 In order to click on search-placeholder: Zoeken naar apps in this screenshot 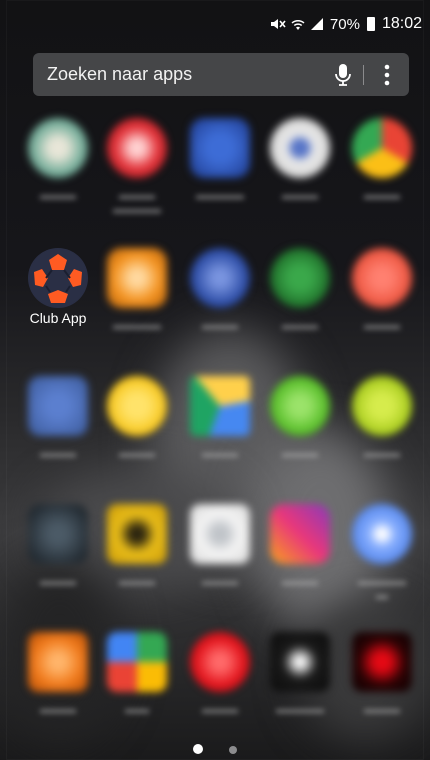, I will do `click(119, 74)`.